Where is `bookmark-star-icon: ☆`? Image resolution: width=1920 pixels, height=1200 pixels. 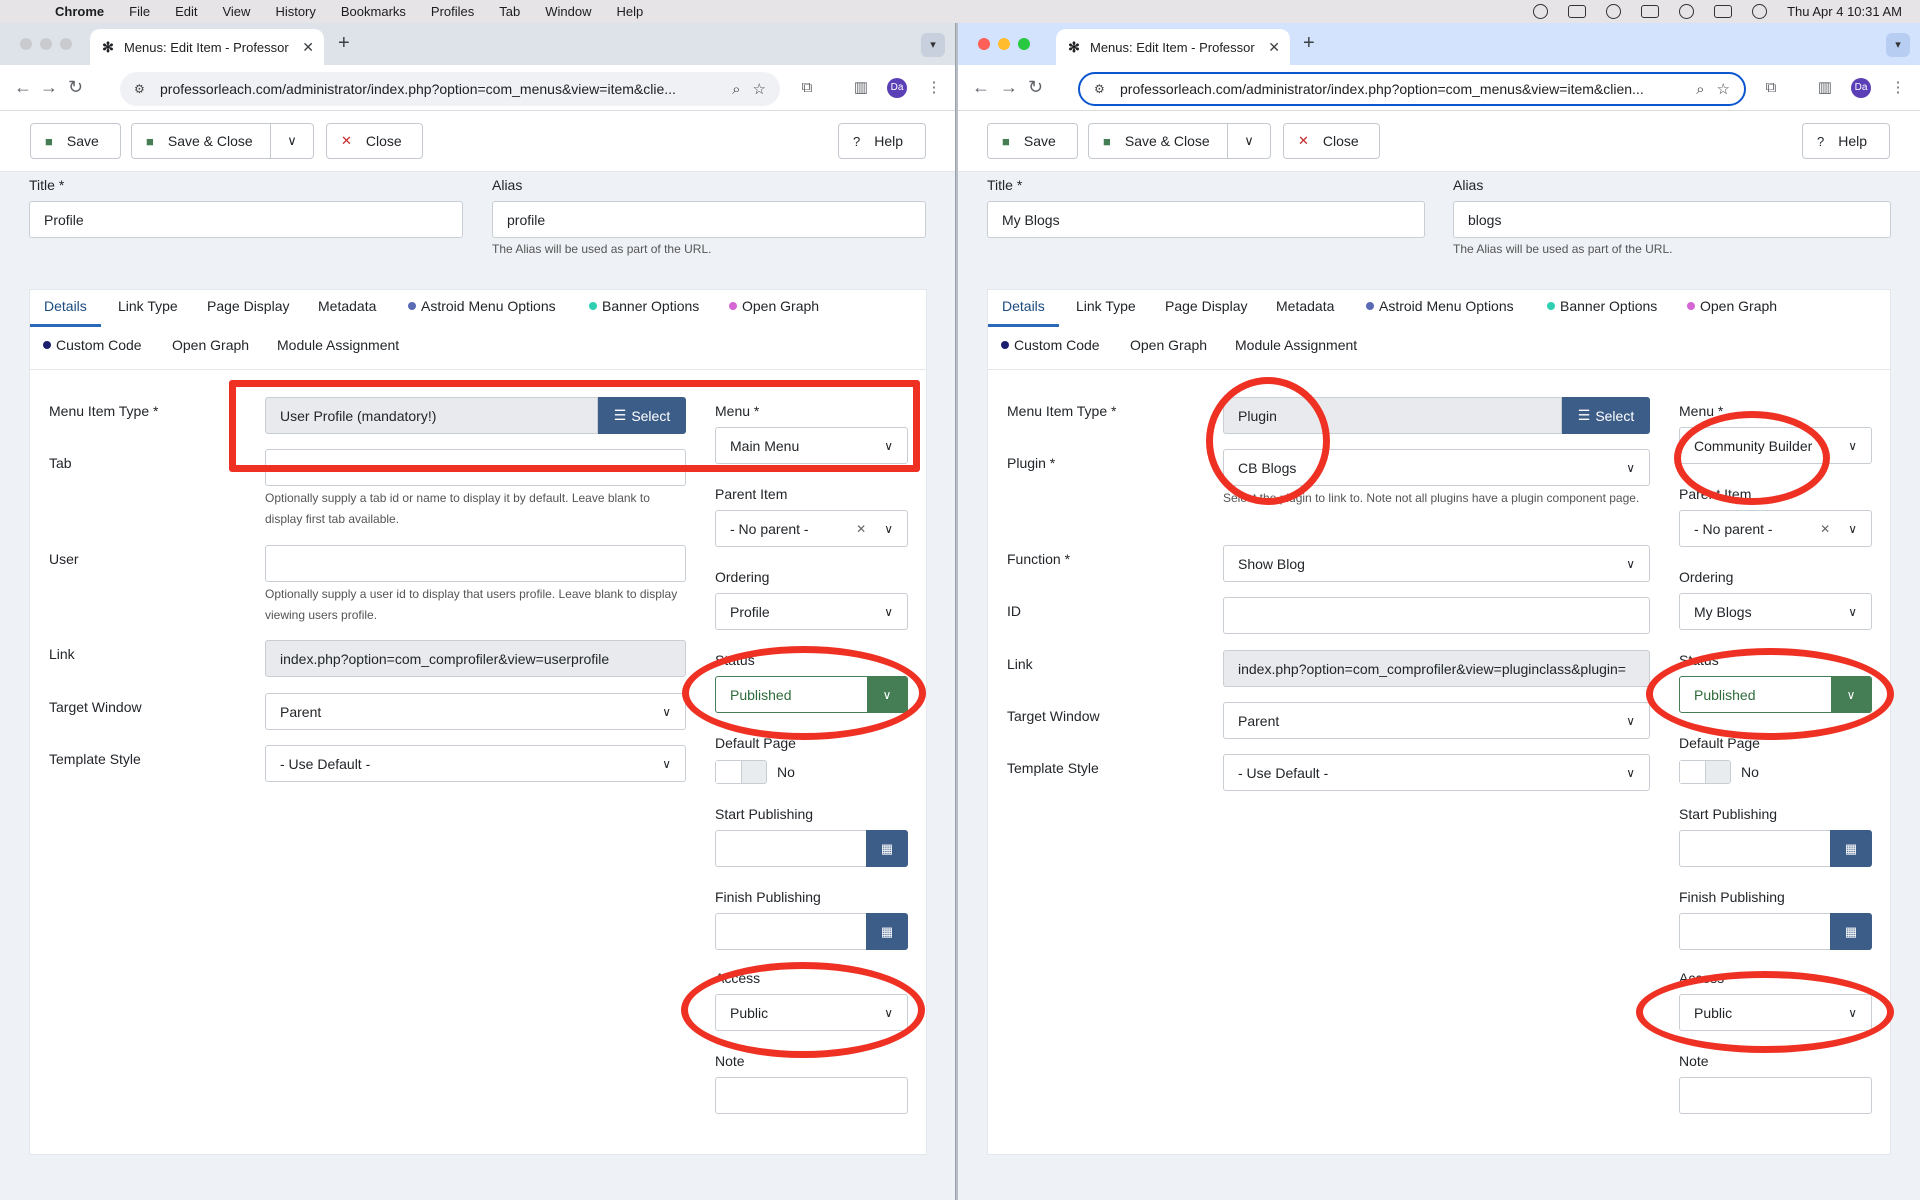 bookmark-star-icon: ☆ is located at coordinates (759, 89).